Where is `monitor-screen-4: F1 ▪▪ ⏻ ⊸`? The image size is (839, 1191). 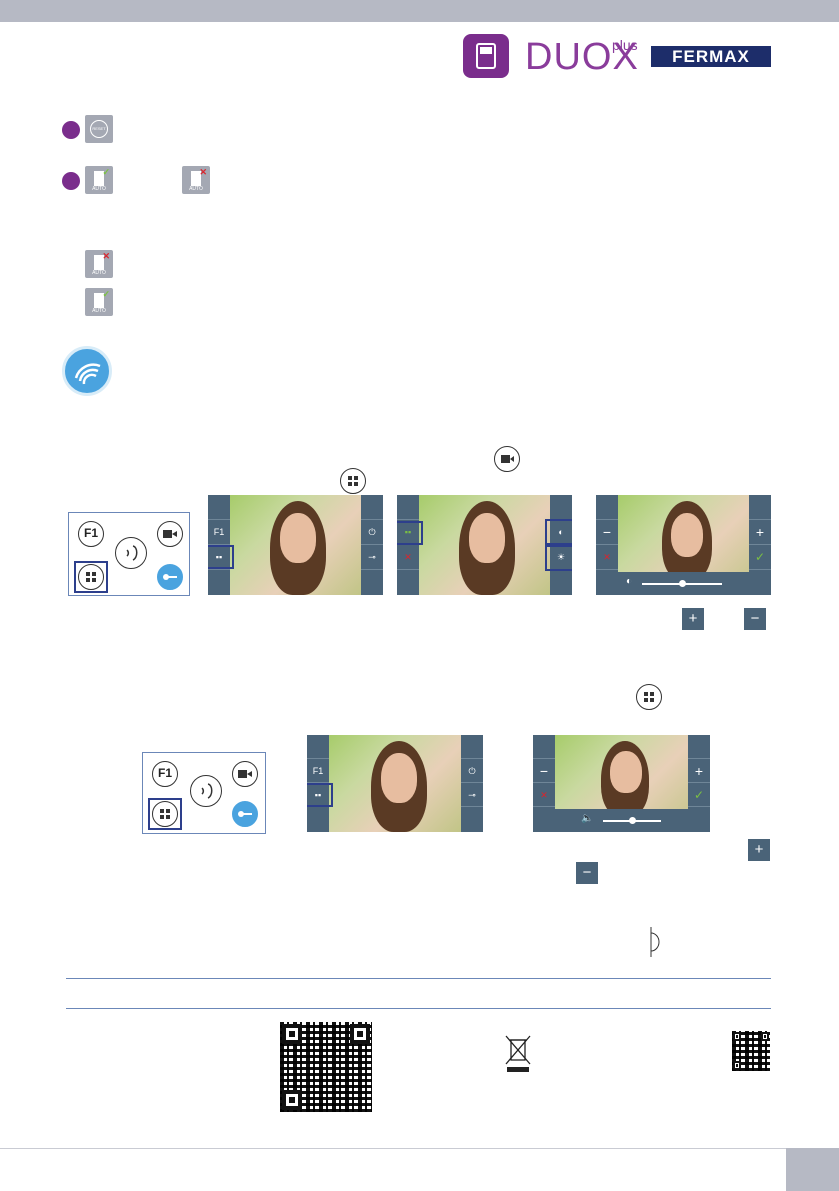
monitor-screen-4: F1 ▪▪ ⏻ ⊸ is located at coordinates (395, 783).